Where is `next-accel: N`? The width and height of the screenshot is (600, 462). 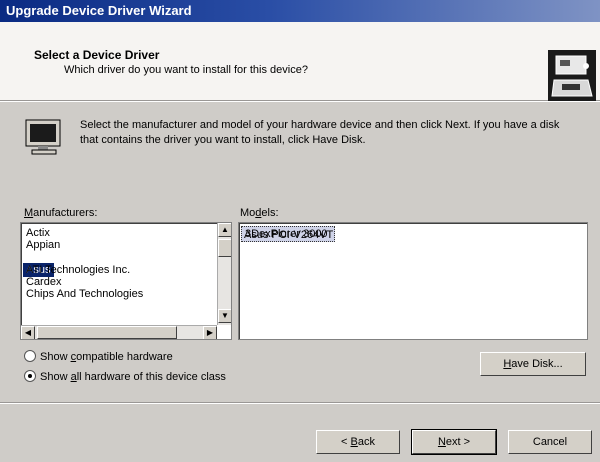 next-accel: N is located at coordinates (441, 442).